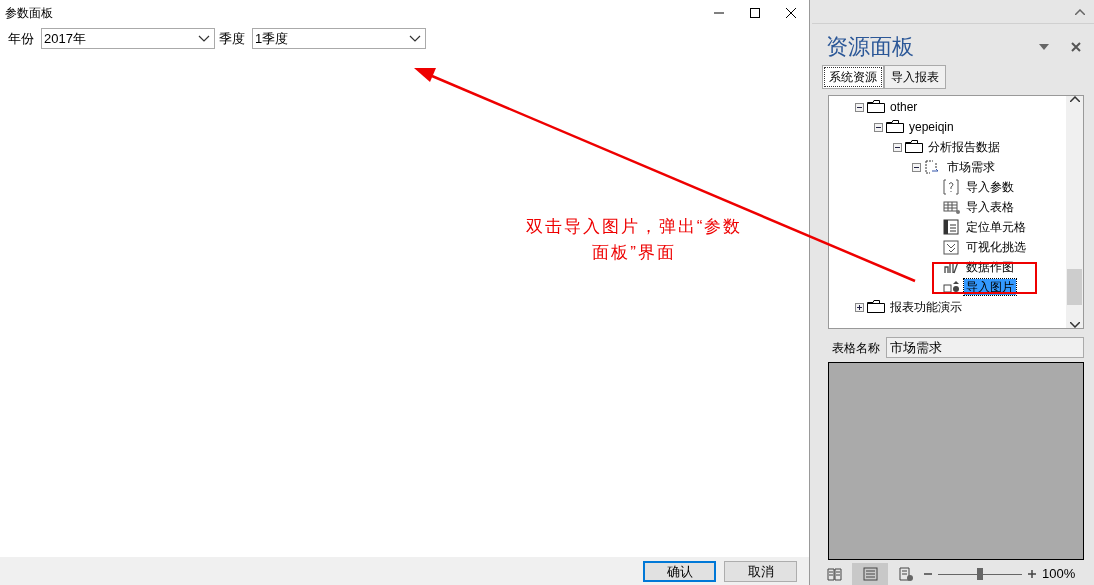  Describe the element at coordinates (1074, 287) in the screenshot. I see `scrollbar-thumb` at that location.